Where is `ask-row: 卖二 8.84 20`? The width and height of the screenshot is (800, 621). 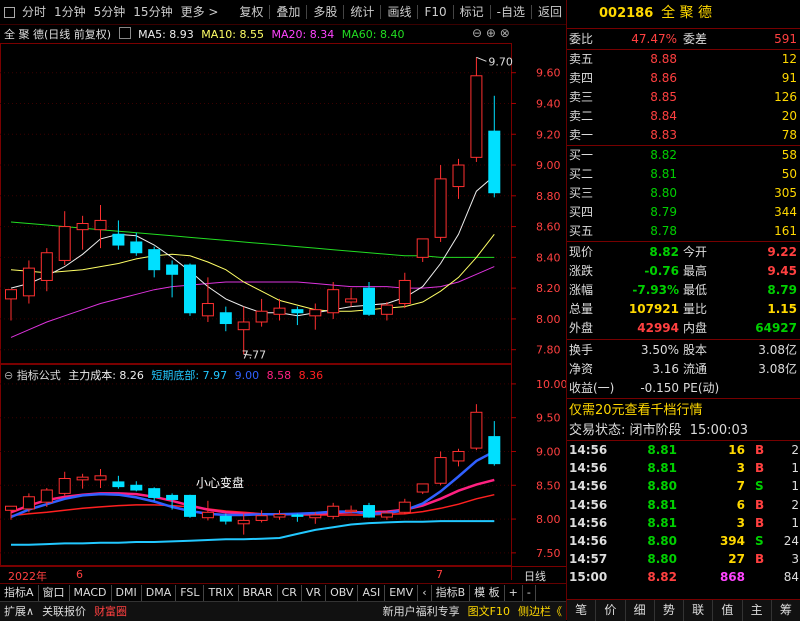 ask-row: 卖二 8.84 20 is located at coordinates (683, 116).